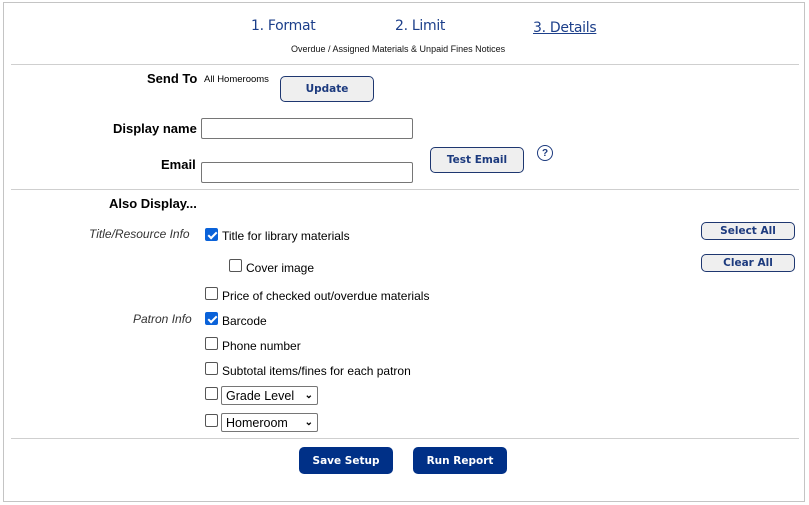 The image size is (809, 505). I want to click on grade-level-select-value: Grade Level, so click(260, 395).